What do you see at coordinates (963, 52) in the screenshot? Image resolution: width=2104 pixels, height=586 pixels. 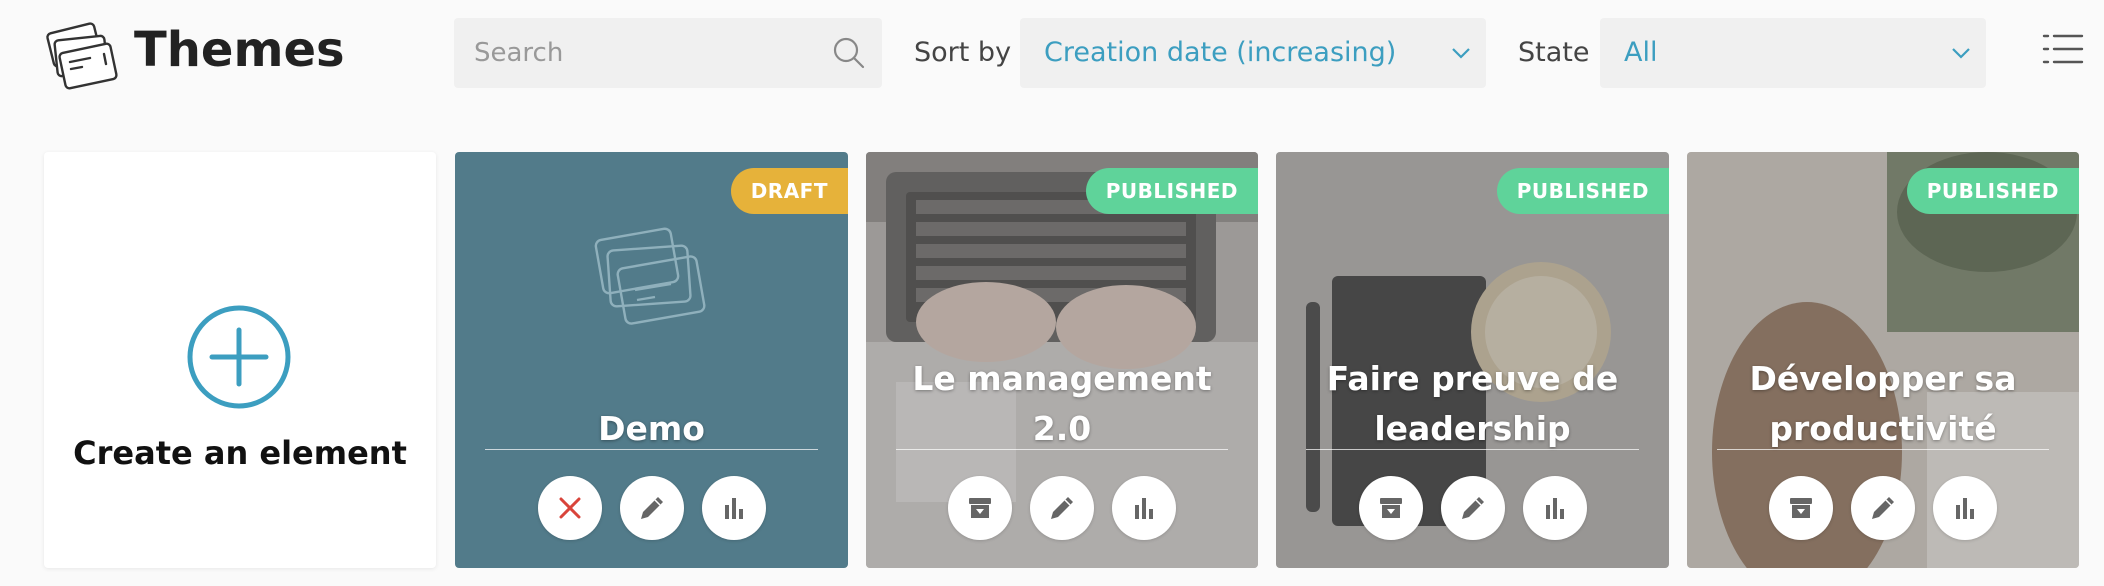 I see `sort-label: Sort by` at bounding box center [963, 52].